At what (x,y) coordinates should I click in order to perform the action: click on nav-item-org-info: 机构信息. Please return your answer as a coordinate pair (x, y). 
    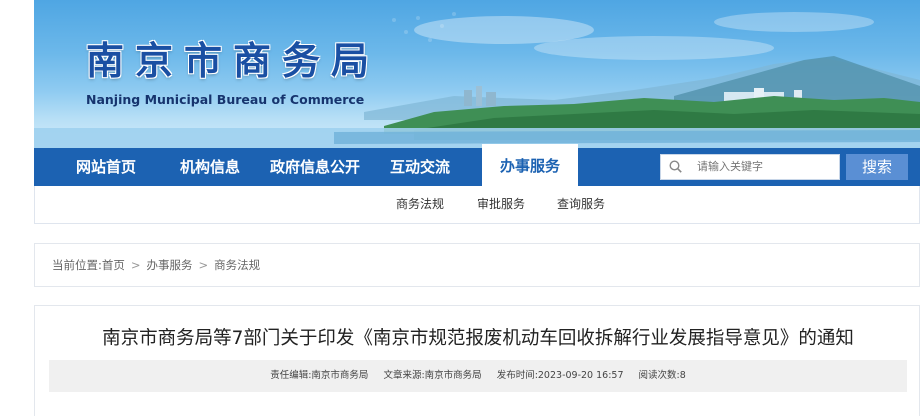
    Looking at the image, I should click on (210, 167).